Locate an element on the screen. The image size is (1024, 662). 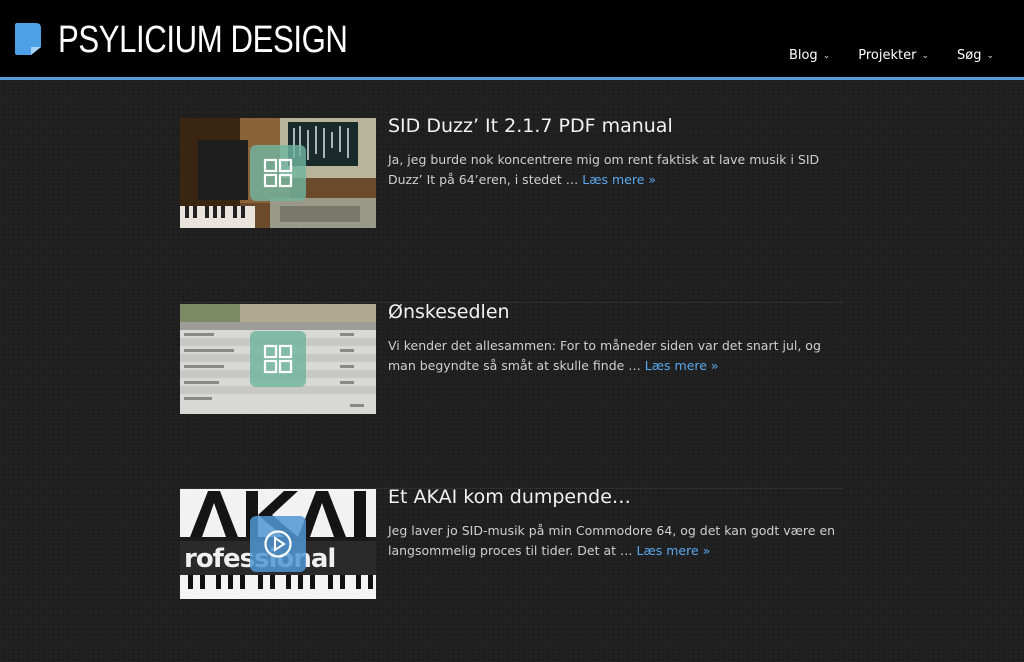
post-title: SID Duzz’ It 2.1.7 PDF manual is located at coordinates (530, 126).